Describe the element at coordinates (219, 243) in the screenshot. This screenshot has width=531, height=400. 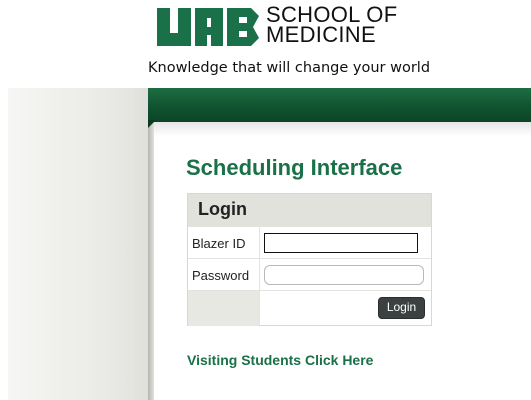
I see `blazer-id-label: Blazer ID` at that location.